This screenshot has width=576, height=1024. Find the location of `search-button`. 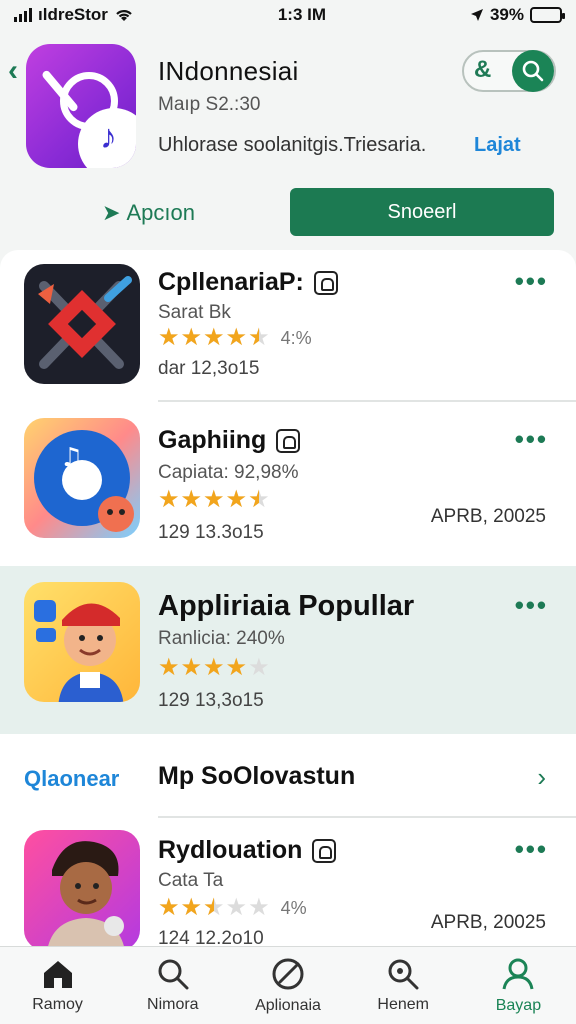

search-button is located at coordinates (533, 71).